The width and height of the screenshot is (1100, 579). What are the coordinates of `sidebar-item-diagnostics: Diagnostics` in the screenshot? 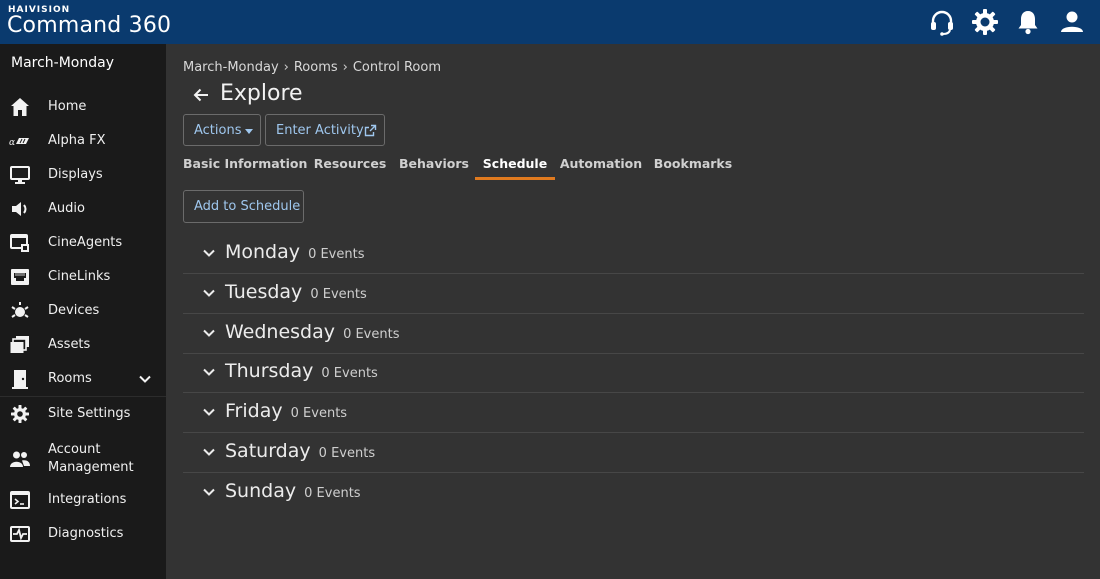 It's located at (83, 534).